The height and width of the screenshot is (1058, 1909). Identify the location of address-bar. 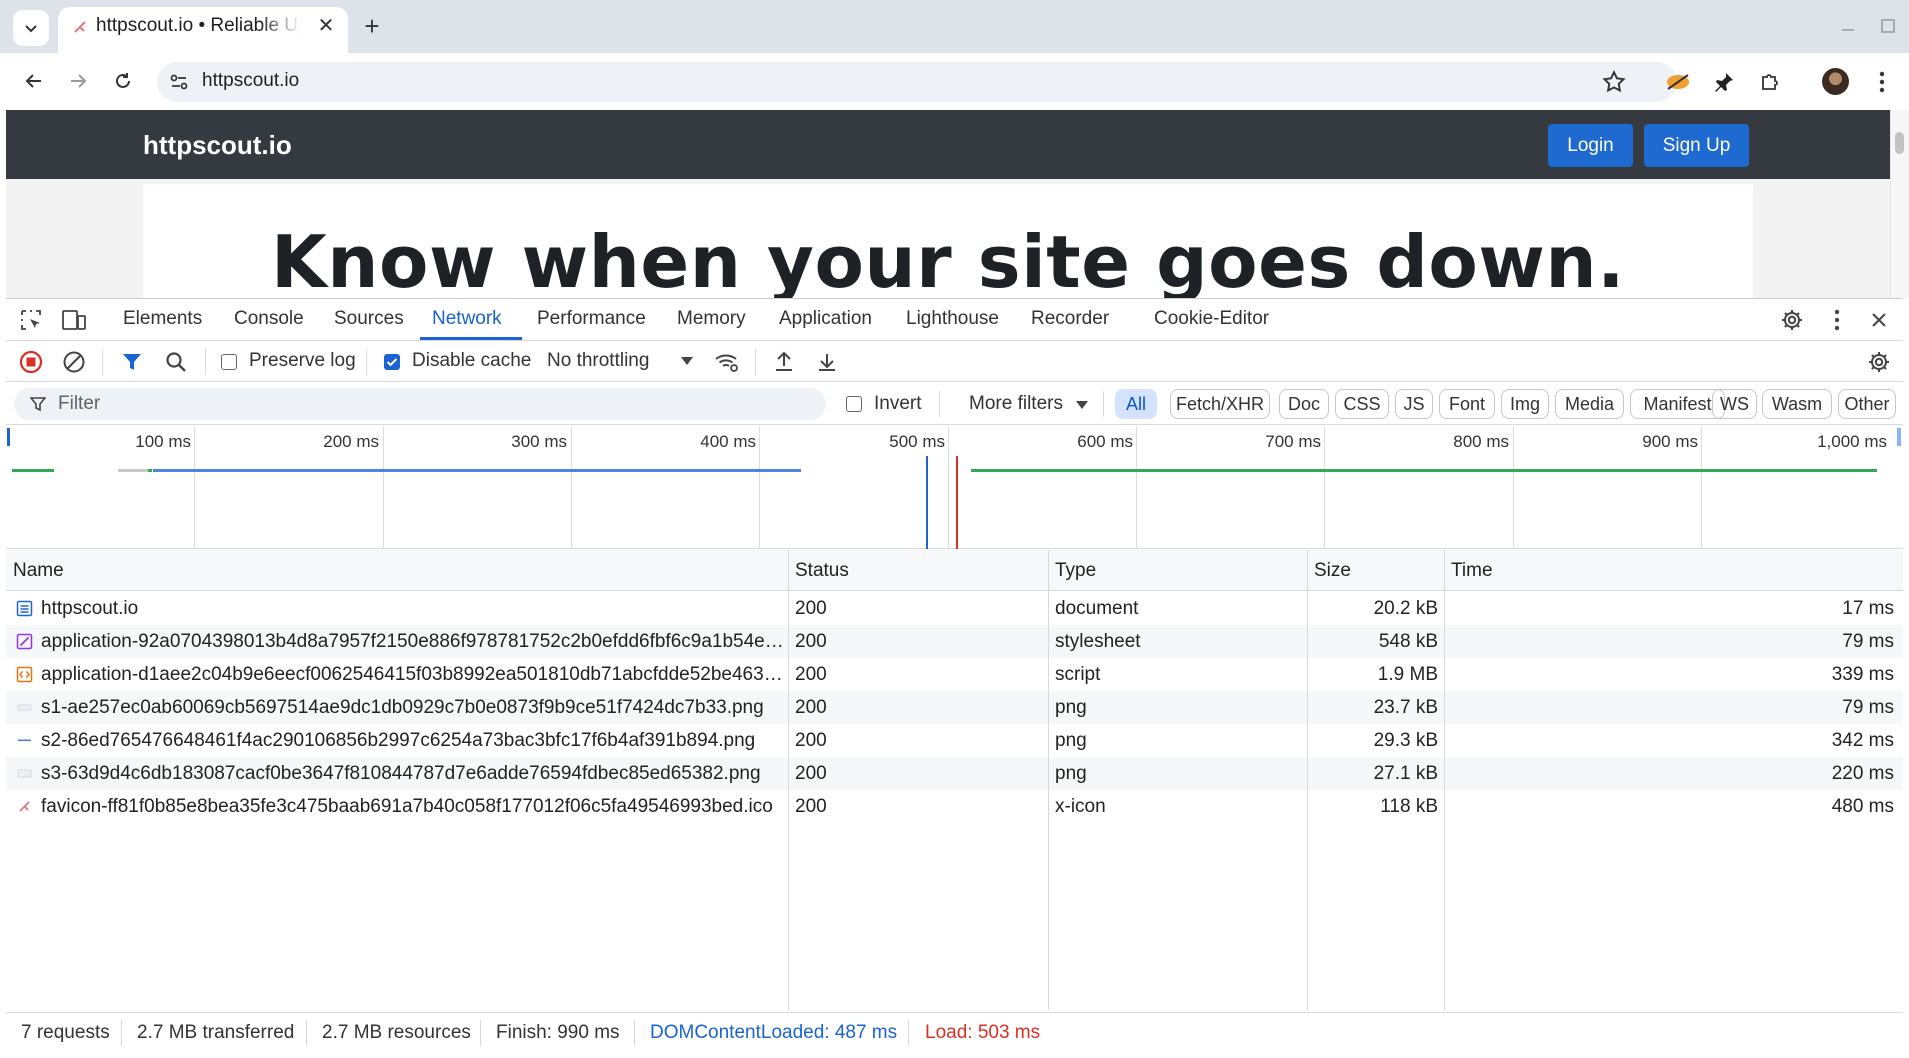
(917, 82).